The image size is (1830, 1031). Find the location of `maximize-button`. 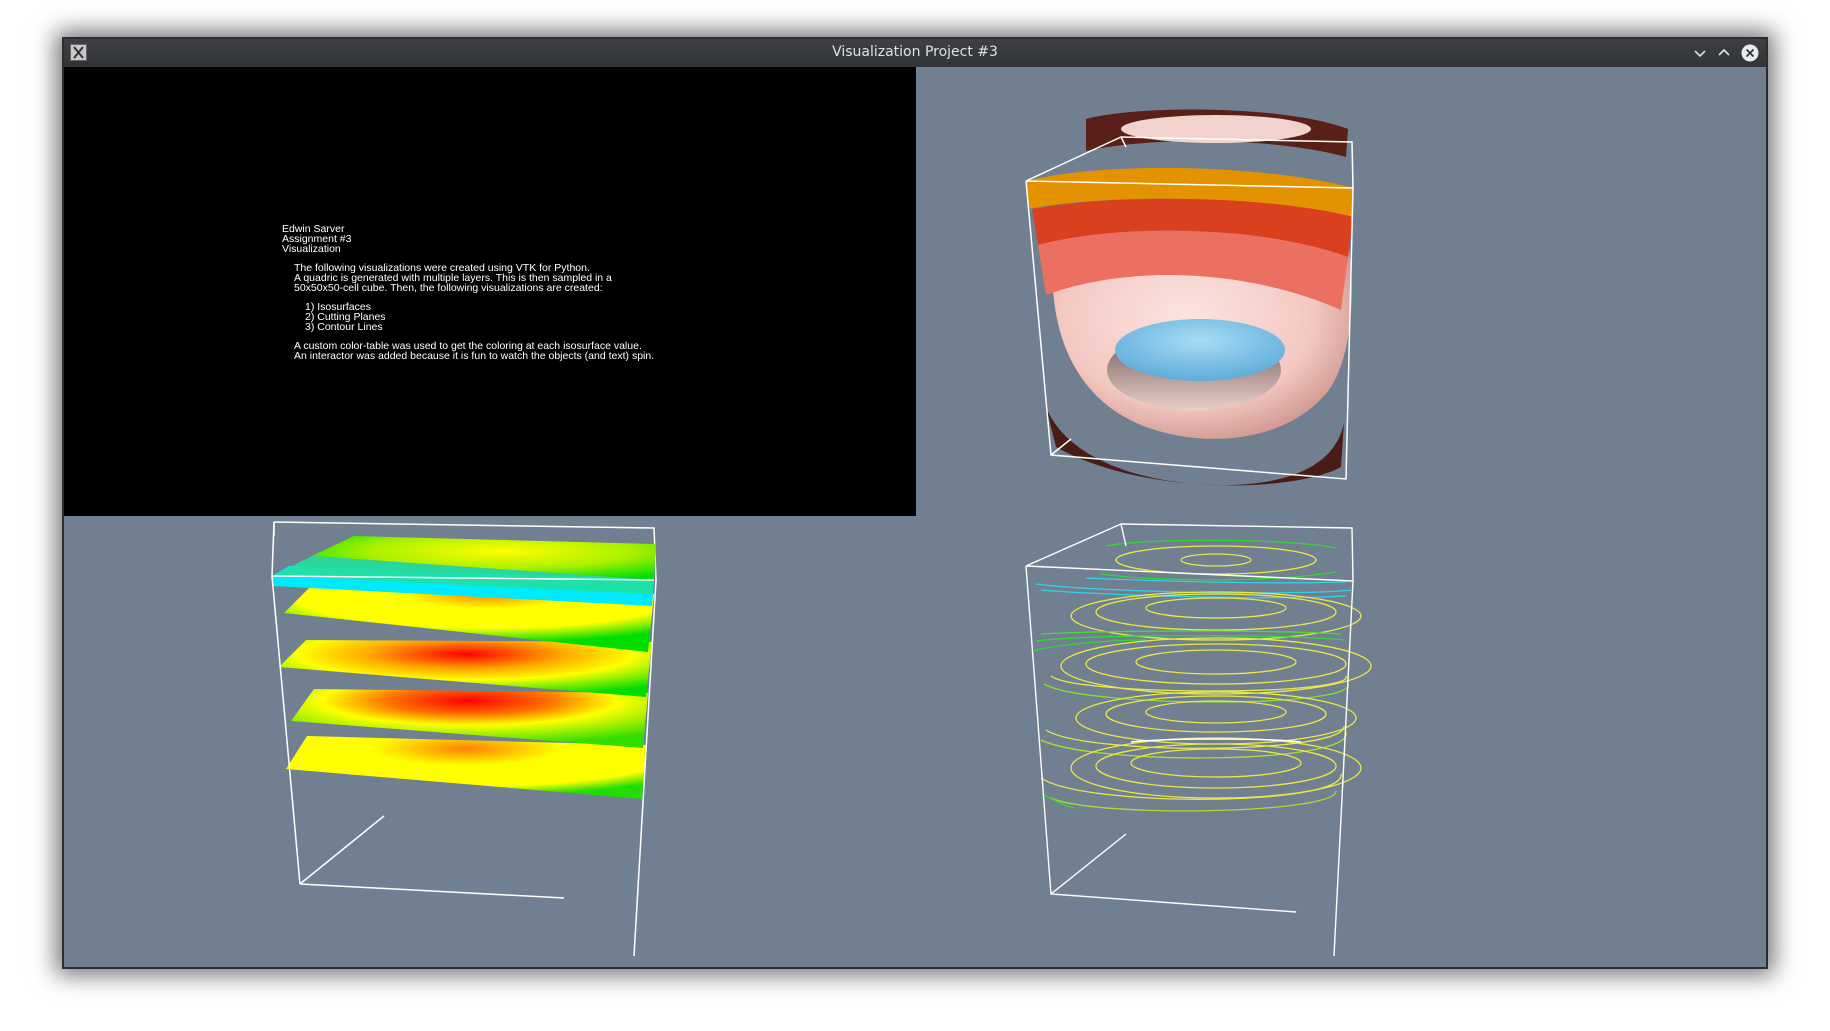

maximize-button is located at coordinates (1724, 53).